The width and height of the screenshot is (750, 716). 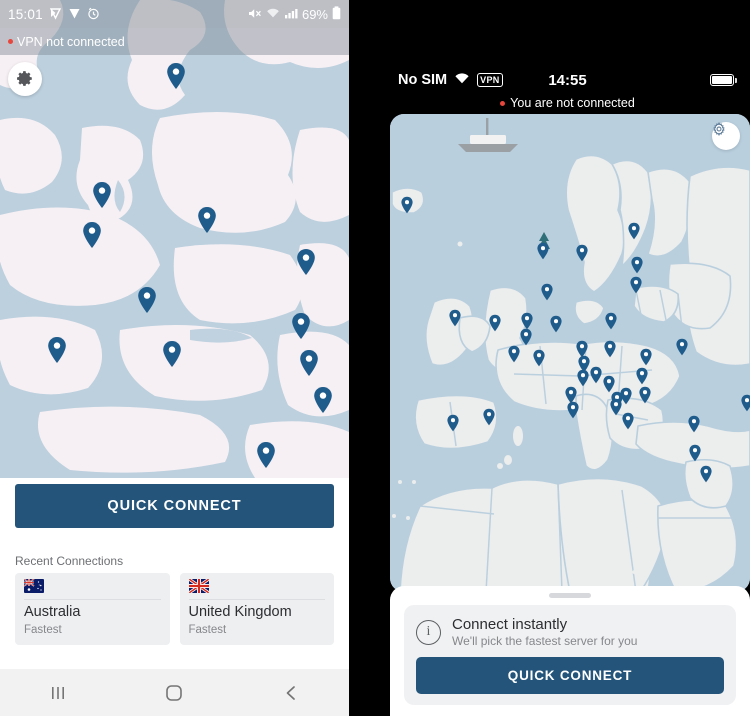 I want to click on recent-connection-country: United Kingdom, so click(x=240, y=612).